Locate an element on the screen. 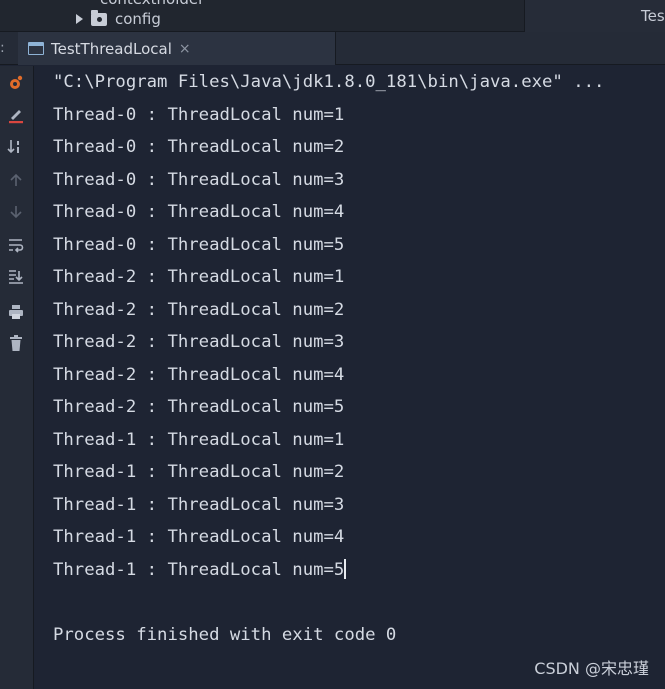 The height and width of the screenshot is (689, 665). tree-item-config: config is located at coordinates (118, 19).